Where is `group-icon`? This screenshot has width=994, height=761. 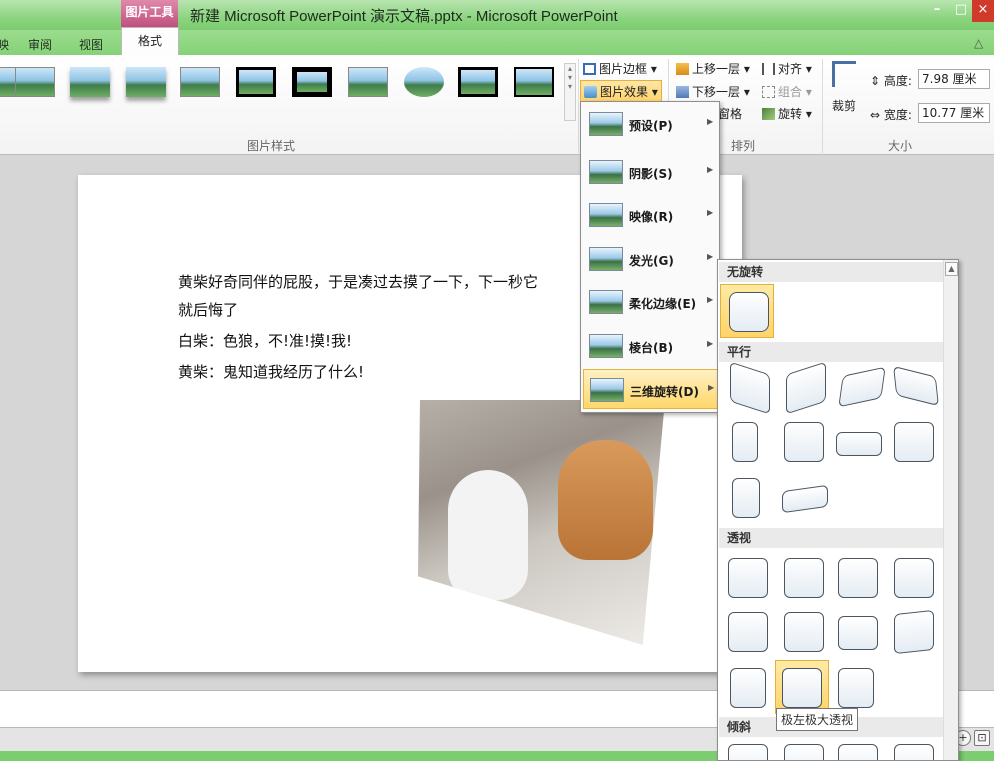
group-icon is located at coordinates (768, 92).